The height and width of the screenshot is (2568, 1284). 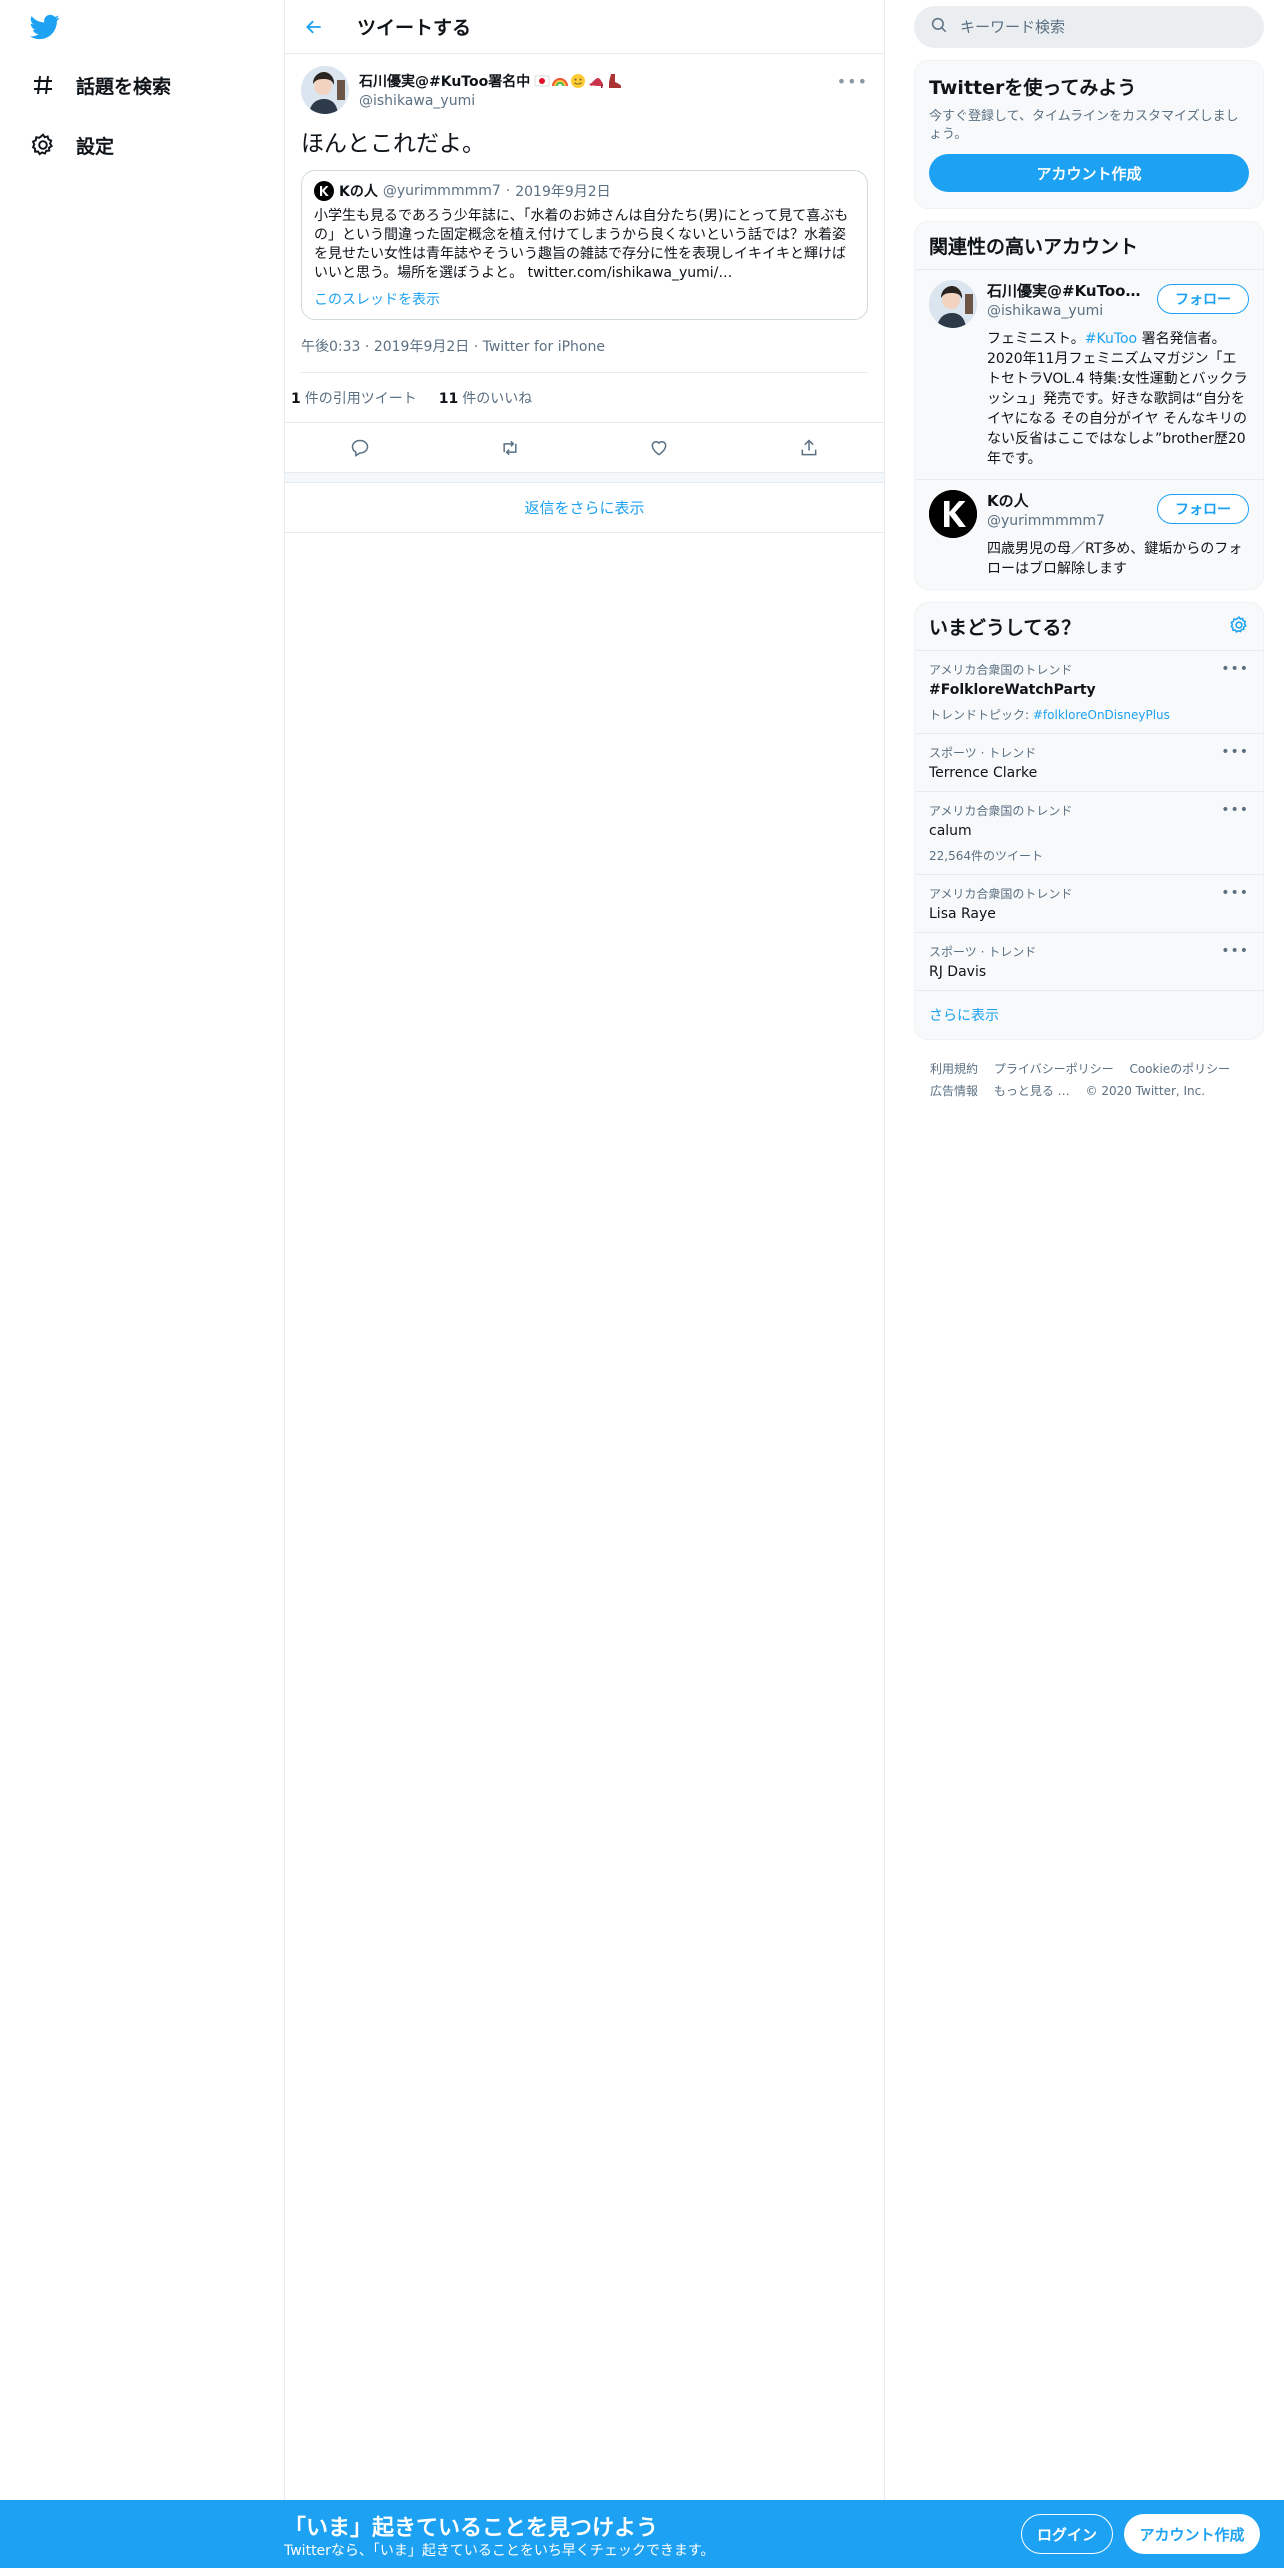 I want to click on trends-header: いまどうしてる？, so click(x=1089, y=627).